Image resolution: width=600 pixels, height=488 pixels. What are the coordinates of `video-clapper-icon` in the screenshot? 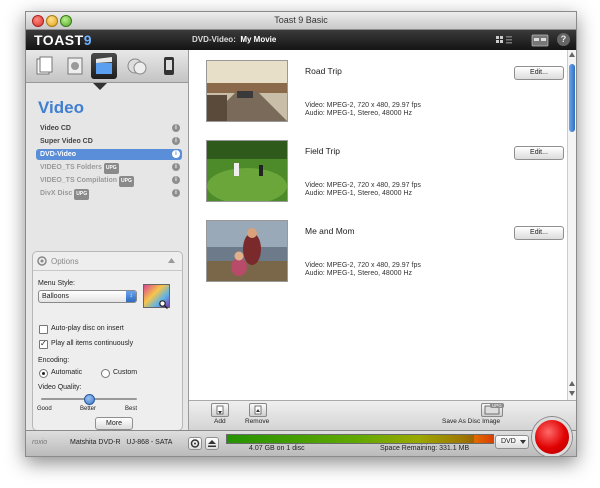 It's located at (104, 65).